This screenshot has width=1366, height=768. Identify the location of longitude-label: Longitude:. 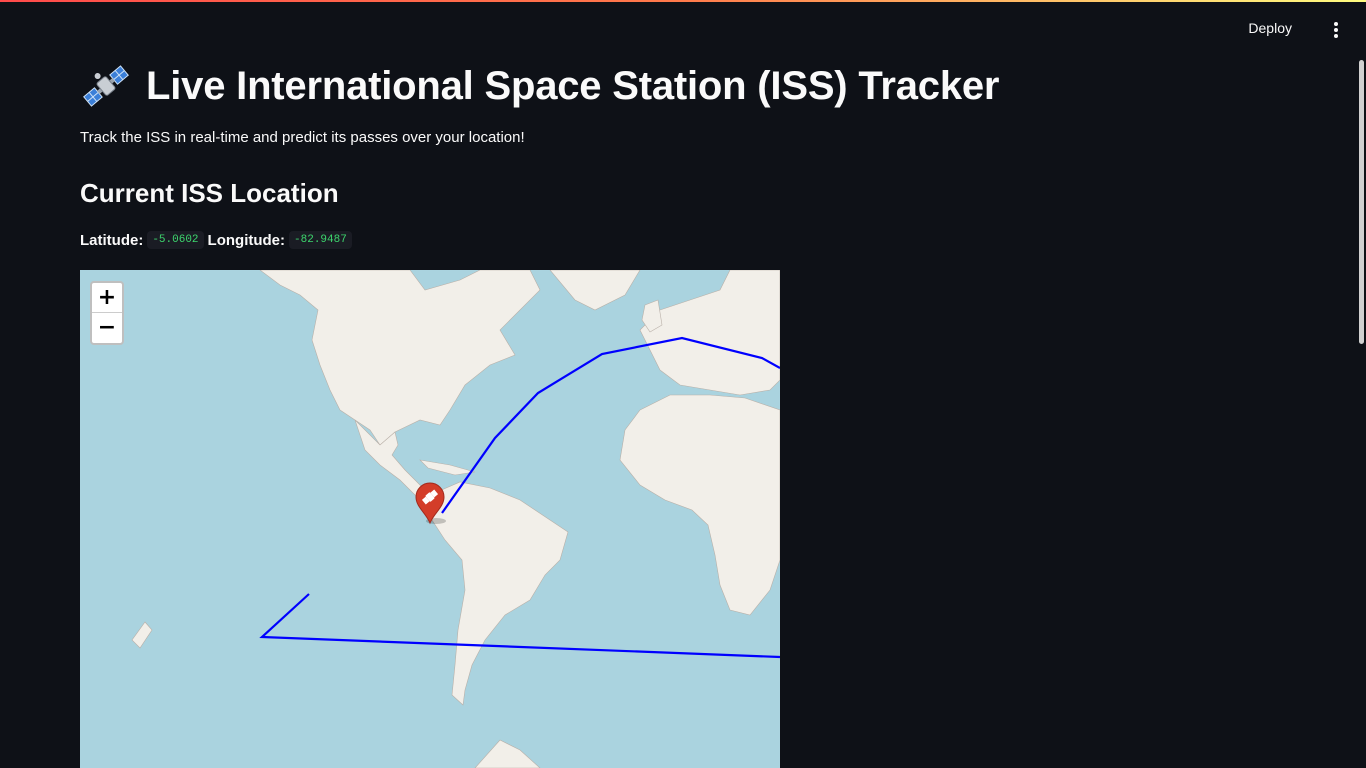
(246, 240).